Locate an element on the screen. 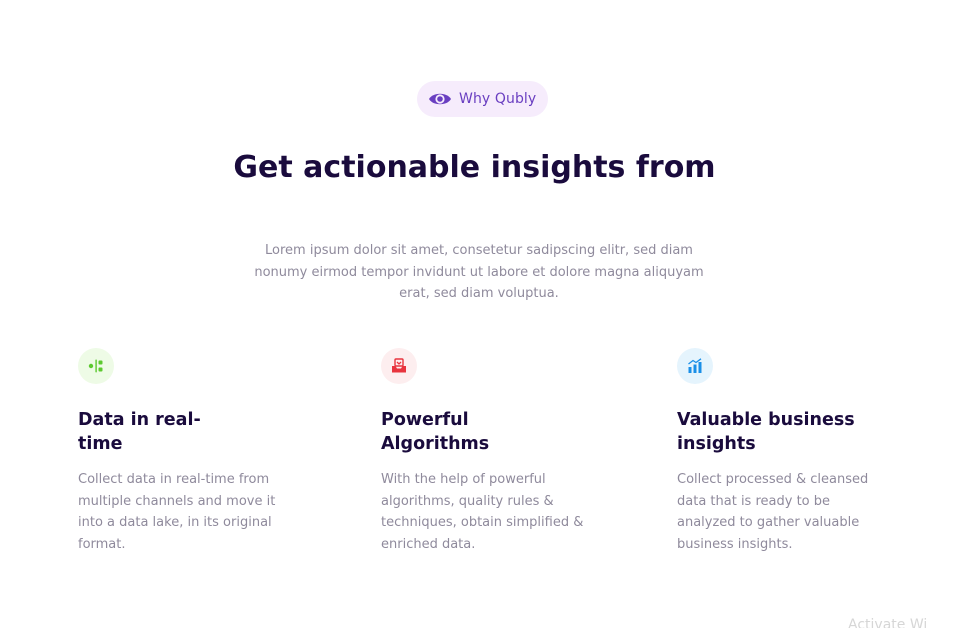 The height and width of the screenshot is (628, 967). why-qubly-badge: Why Qubly is located at coordinates (482, 99).